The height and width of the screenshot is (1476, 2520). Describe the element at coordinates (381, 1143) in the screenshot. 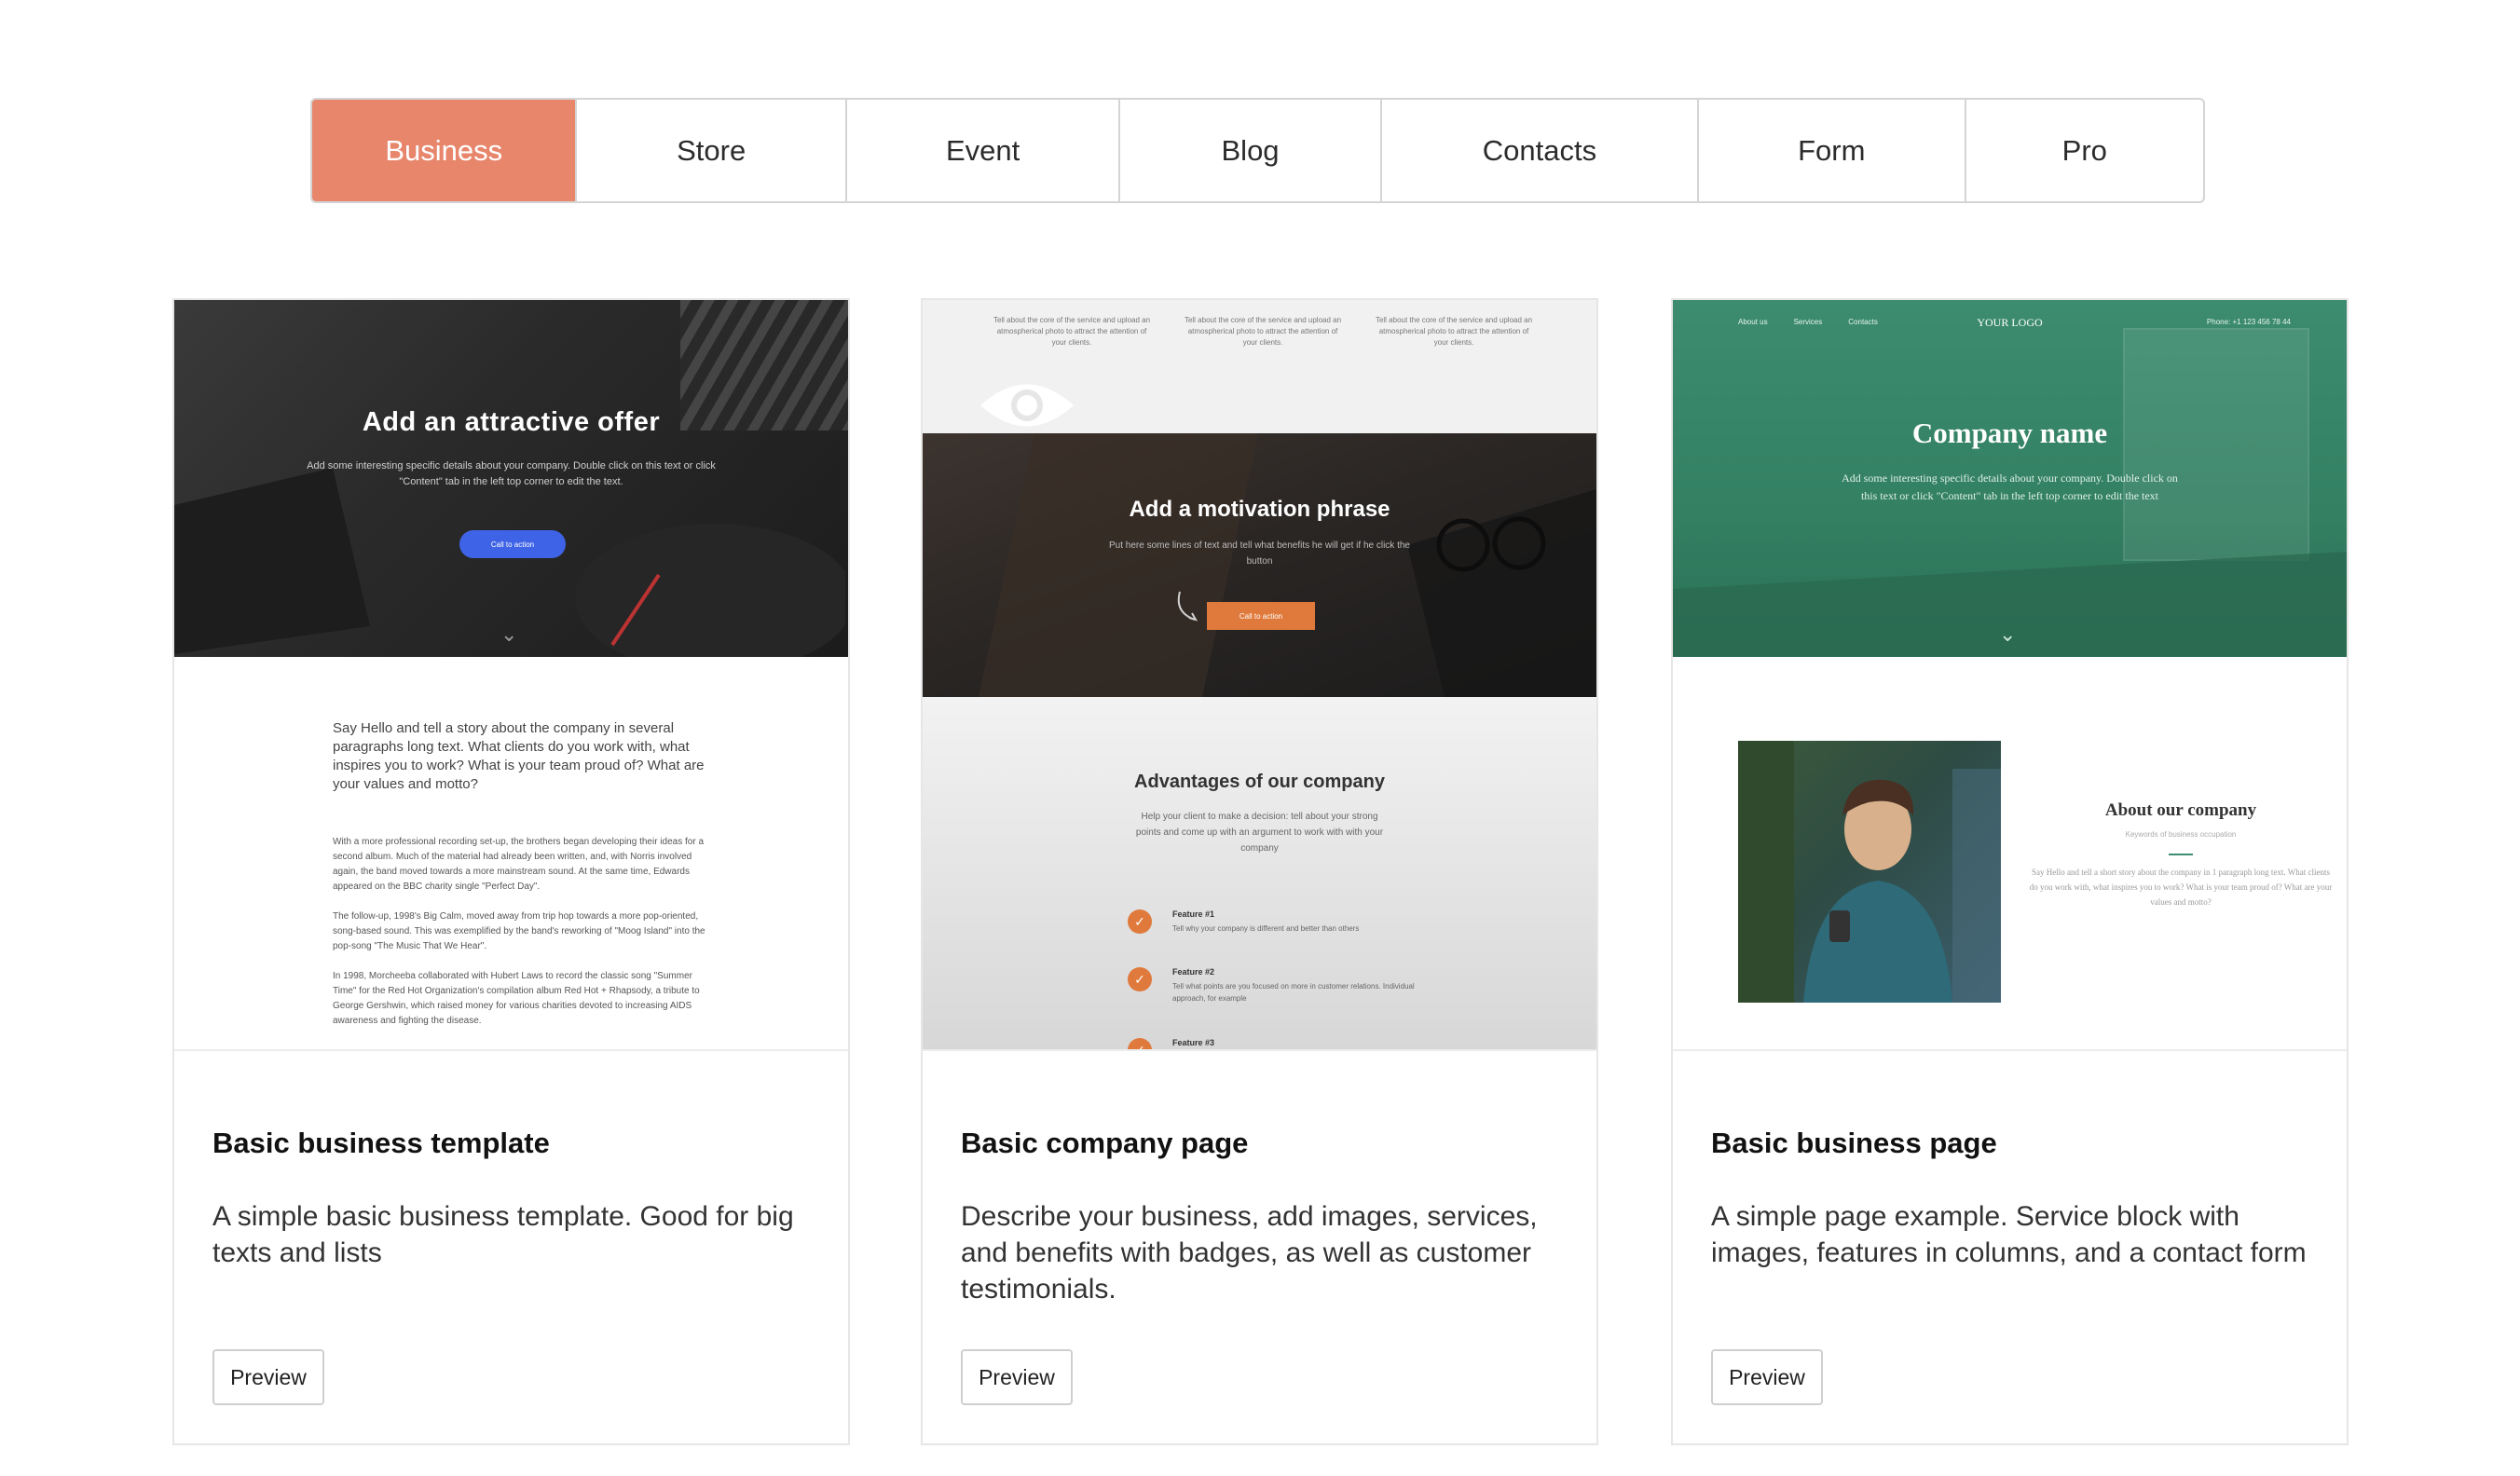

I see `card-title: Basic business template` at that location.